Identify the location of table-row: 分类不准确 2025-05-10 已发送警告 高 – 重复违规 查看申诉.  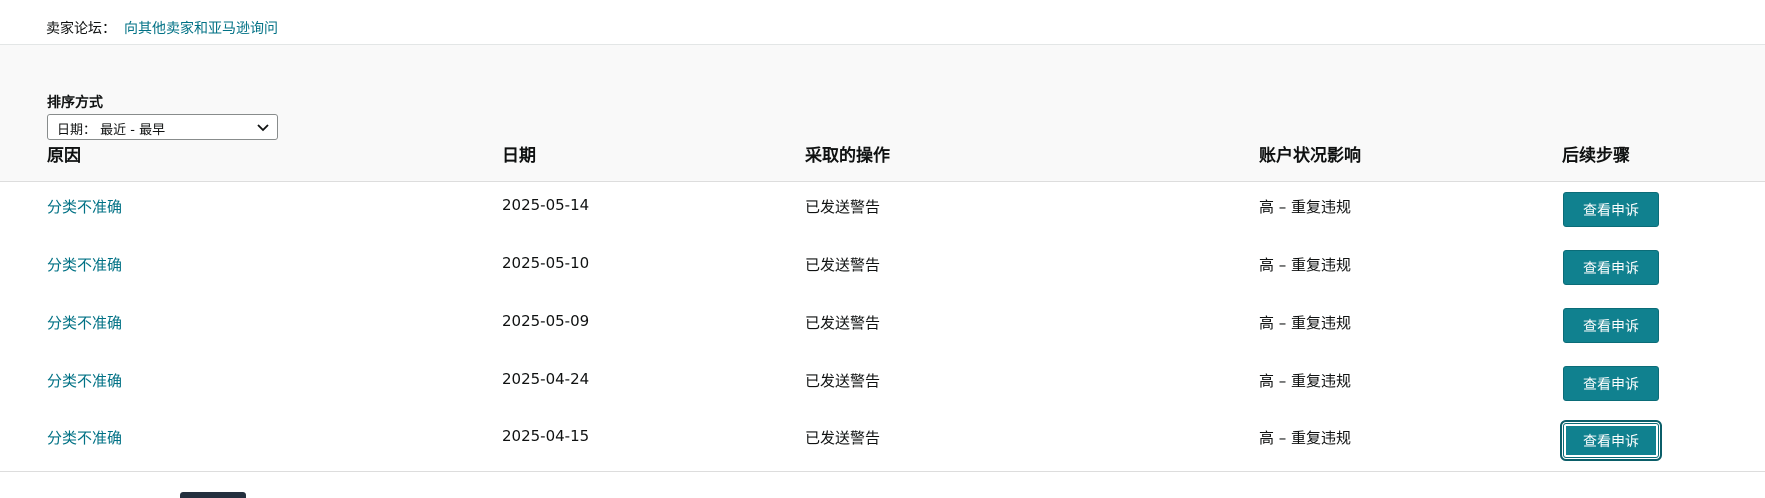
(882, 269).